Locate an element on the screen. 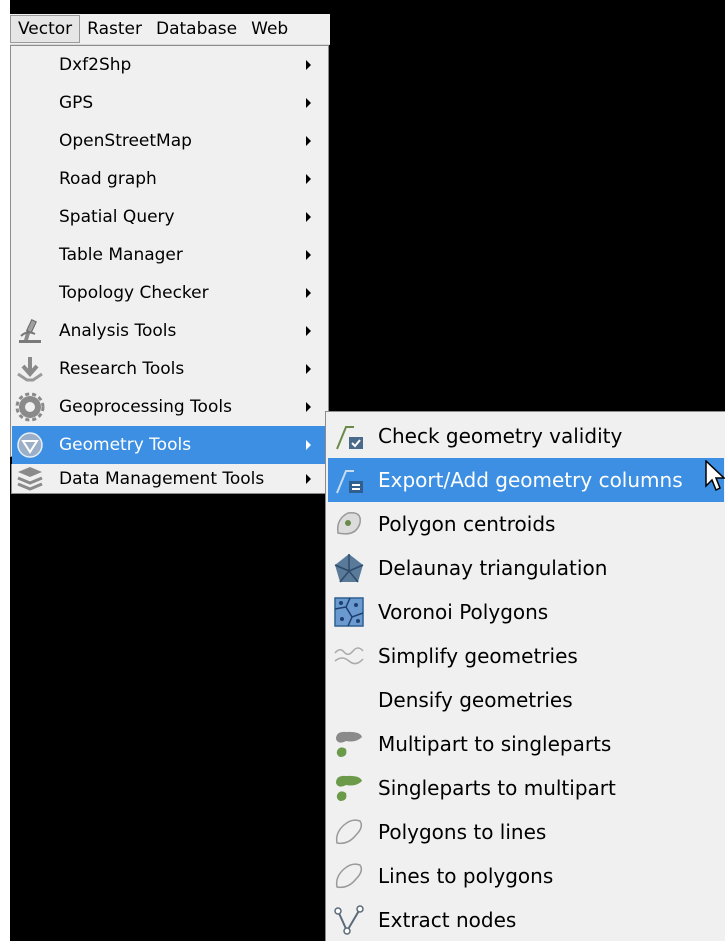 This screenshot has width=725, height=942. submenu-item-label: Polygons to lines is located at coordinates (462, 832).